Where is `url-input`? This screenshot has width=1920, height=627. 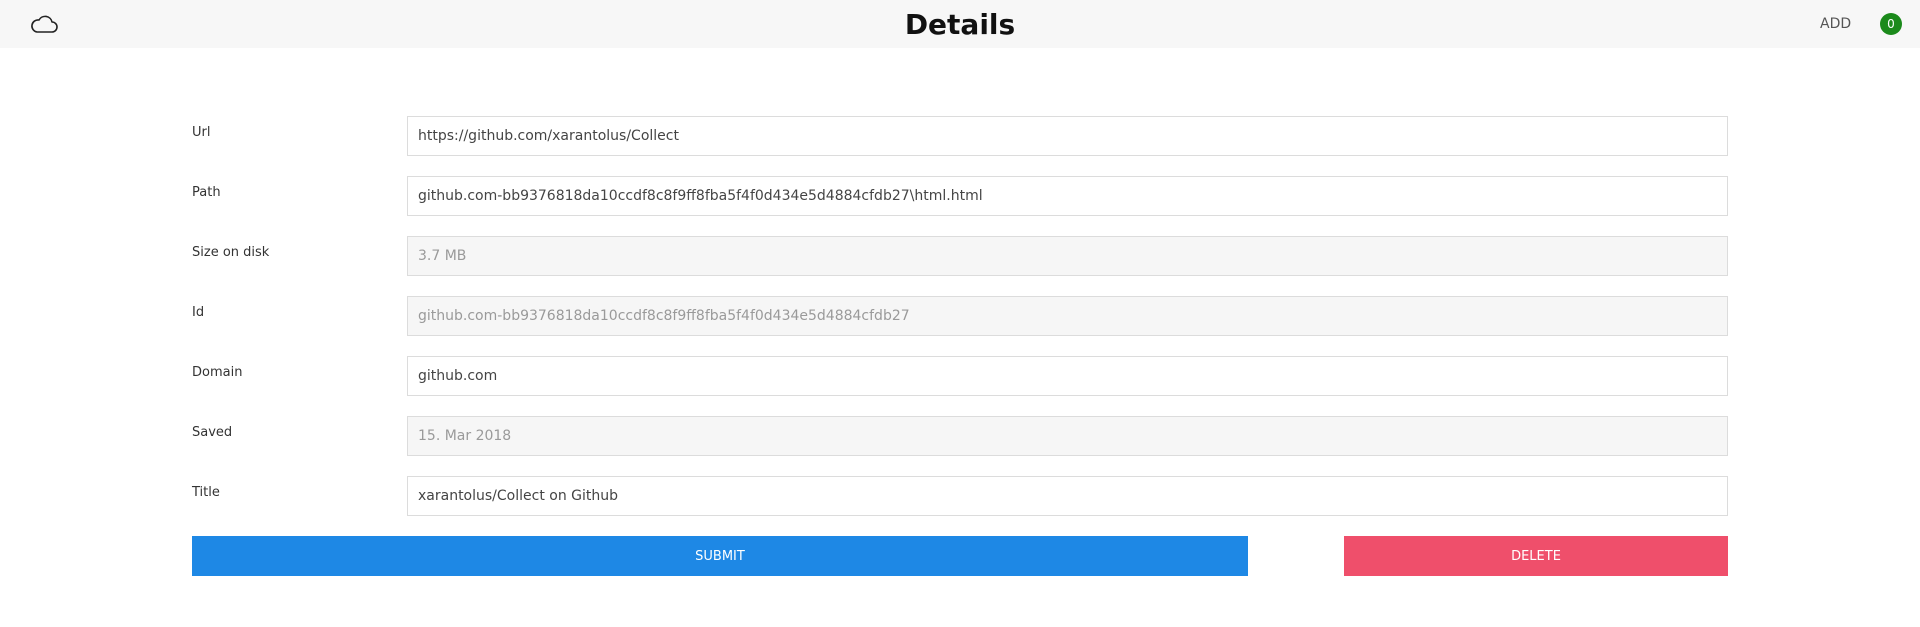
url-input is located at coordinates (1067, 136).